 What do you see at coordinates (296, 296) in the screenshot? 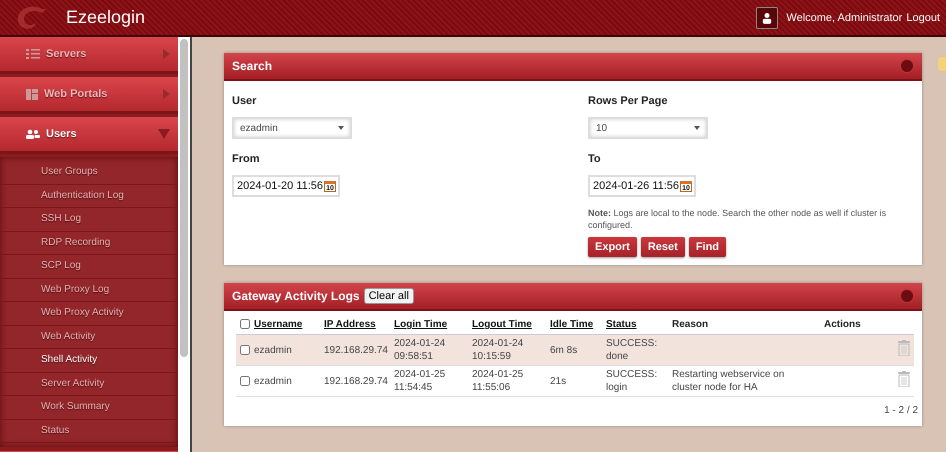
I see `panel-title: Gateway Activity Logs` at bounding box center [296, 296].